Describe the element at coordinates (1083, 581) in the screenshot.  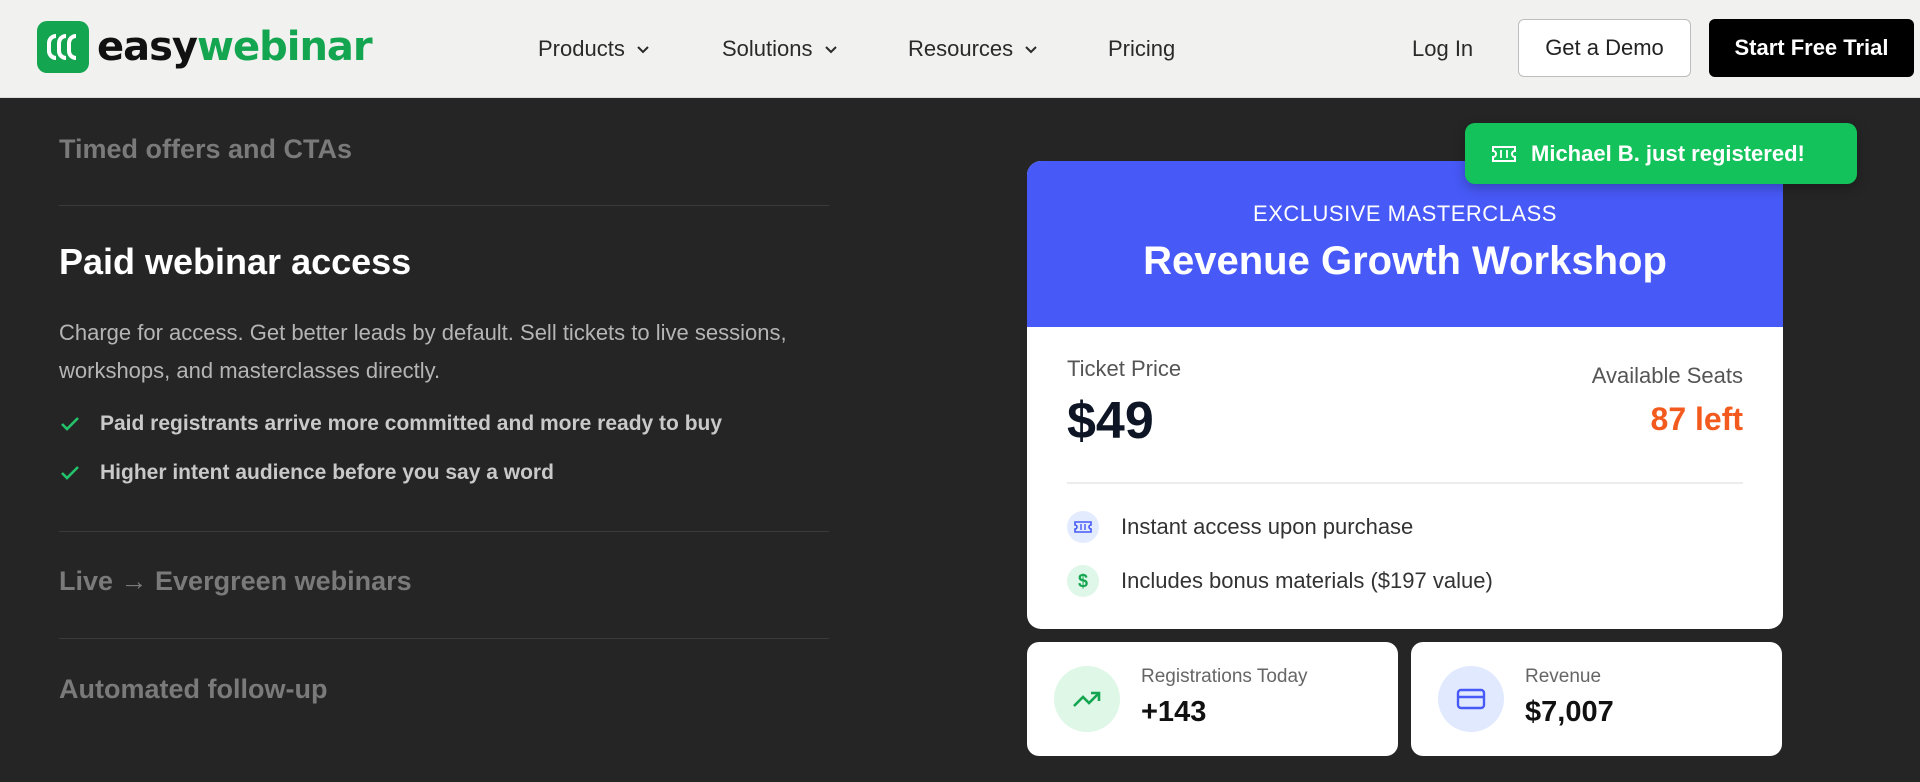
I see `dollar-icon: $` at that location.